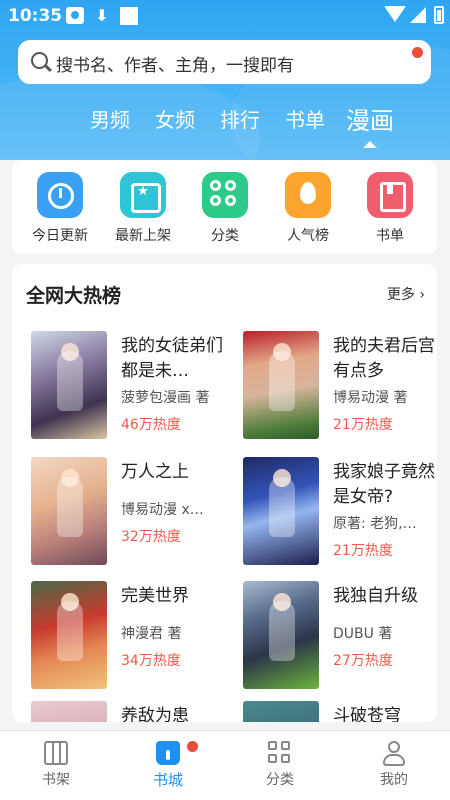  I want to click on clock-icon, so click(60, 195).